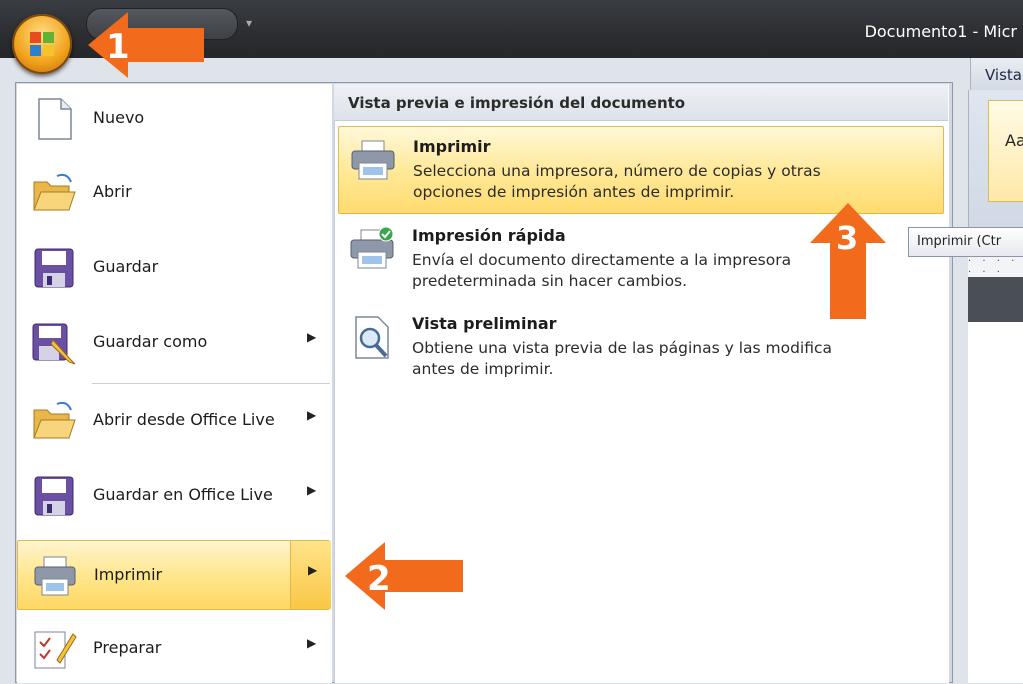 The image size is (1023, 684). I want to click on menu-separator, so click(211, 383).